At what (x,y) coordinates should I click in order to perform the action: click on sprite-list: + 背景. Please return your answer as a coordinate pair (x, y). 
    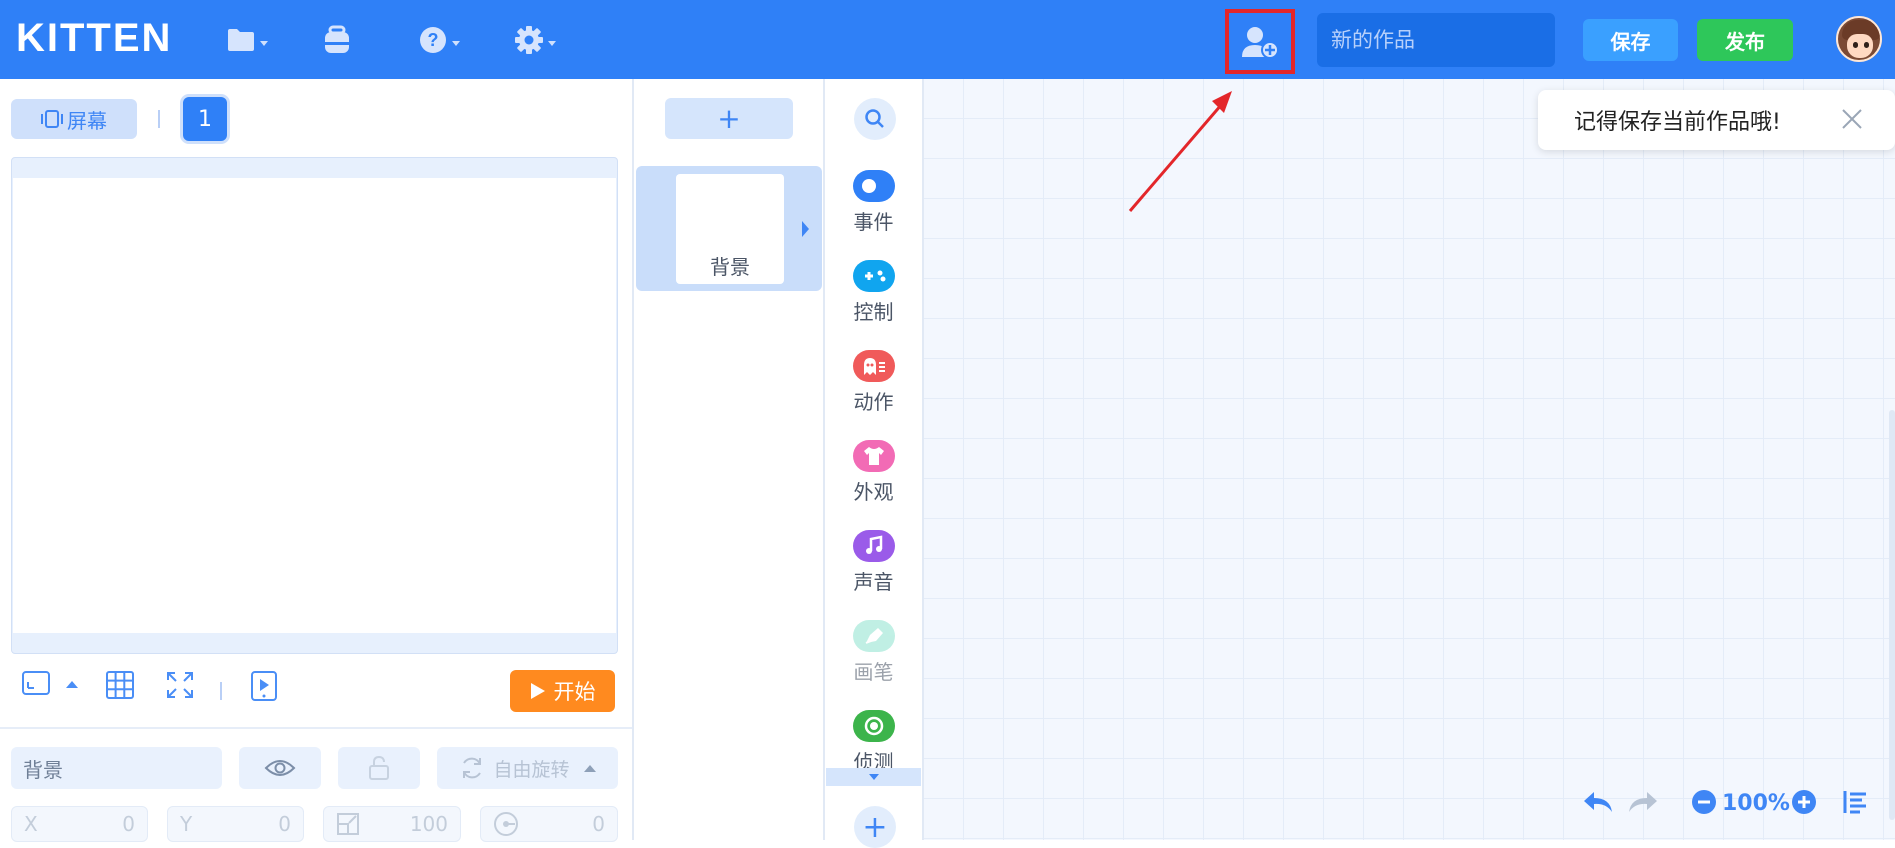
    Looking at the image, I should click on (729, 459).